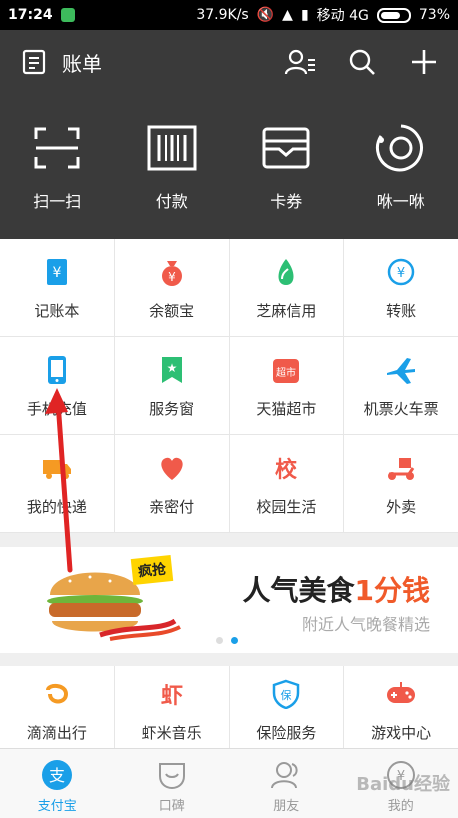 This screenshot has width=458, height=818. Describe the element at coordinates (172, 409) in the screenshot. I see `grid-item-label: 服务窗` at that location.